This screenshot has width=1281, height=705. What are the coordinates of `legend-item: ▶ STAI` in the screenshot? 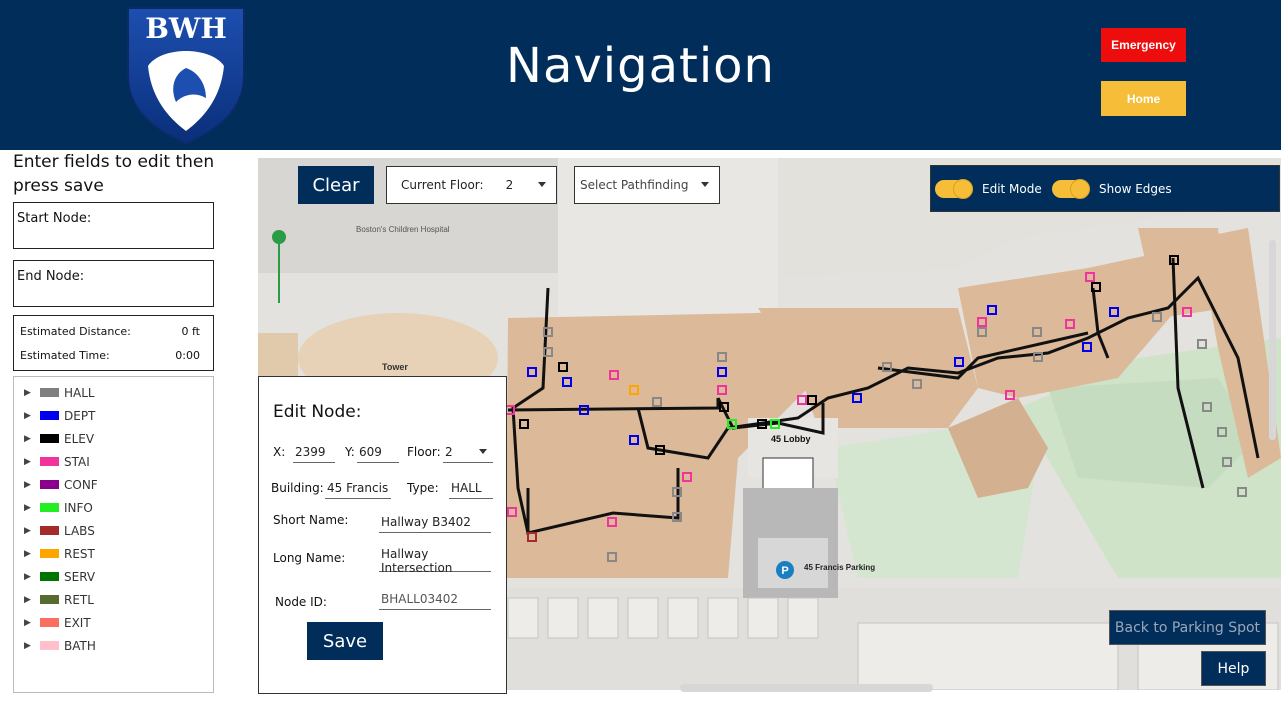 It's located at (113, 461).